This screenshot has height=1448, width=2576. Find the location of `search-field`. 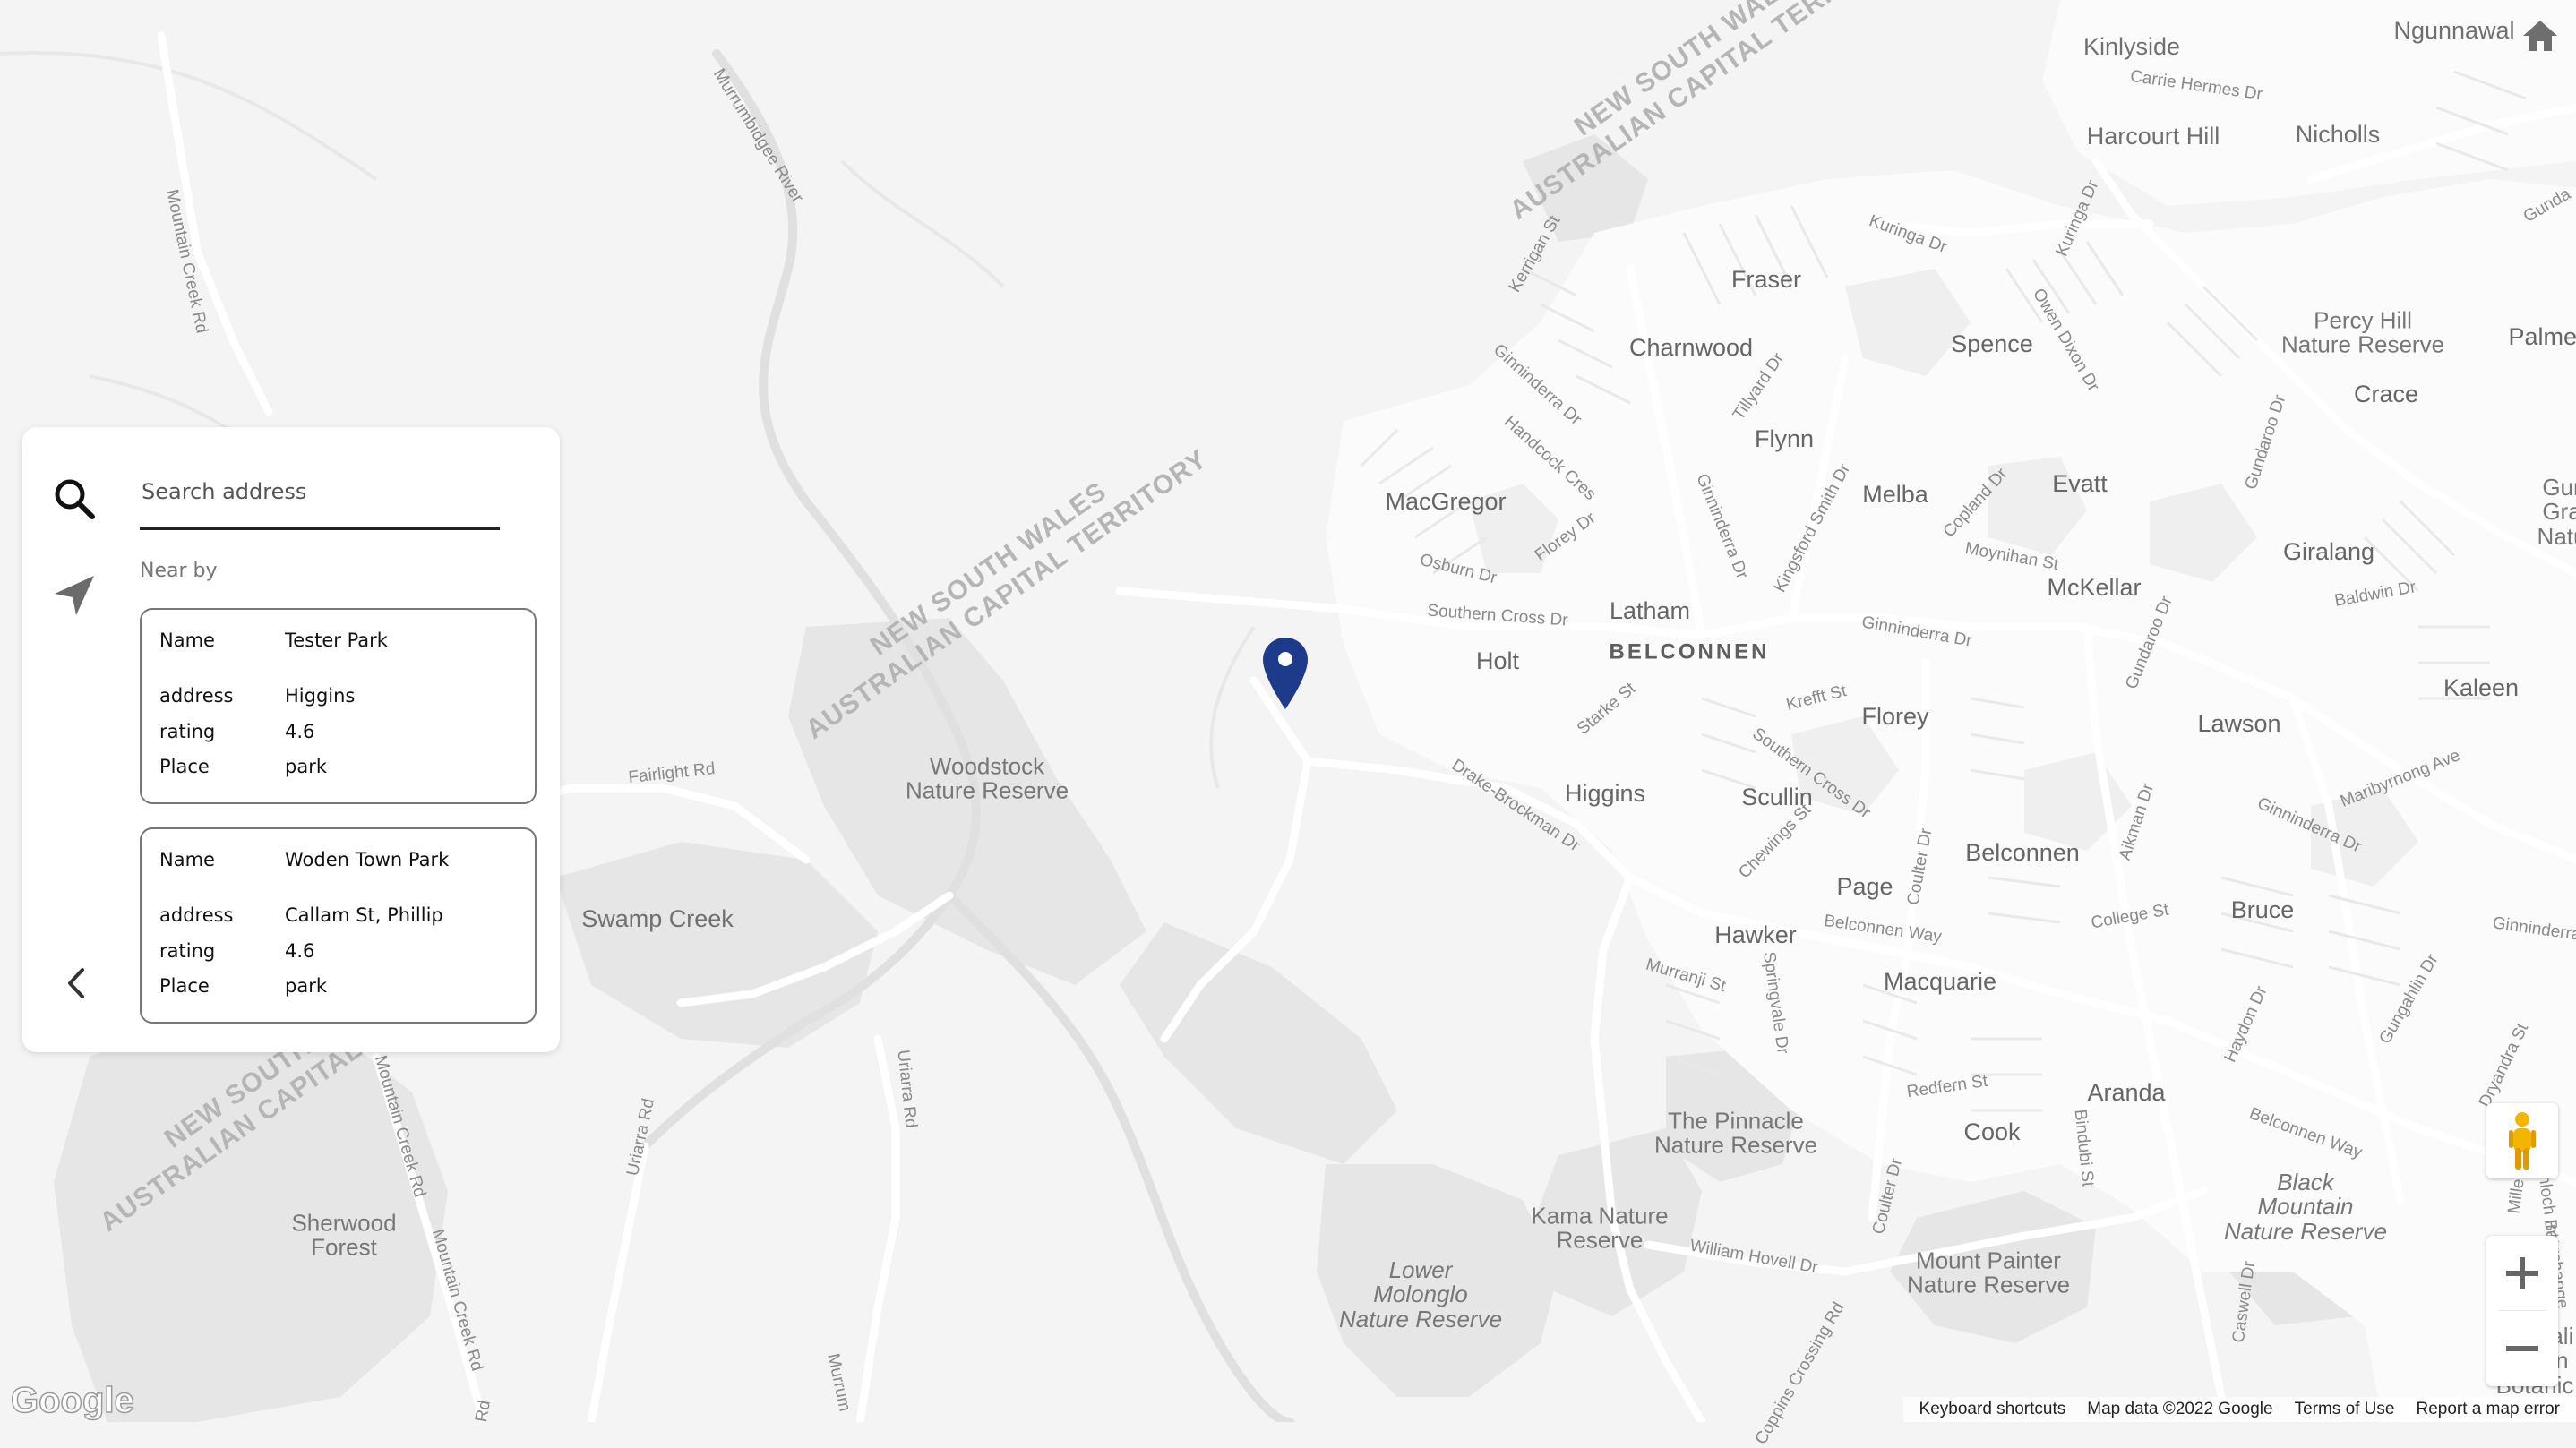

search-field is located at coordinates (321, 501).